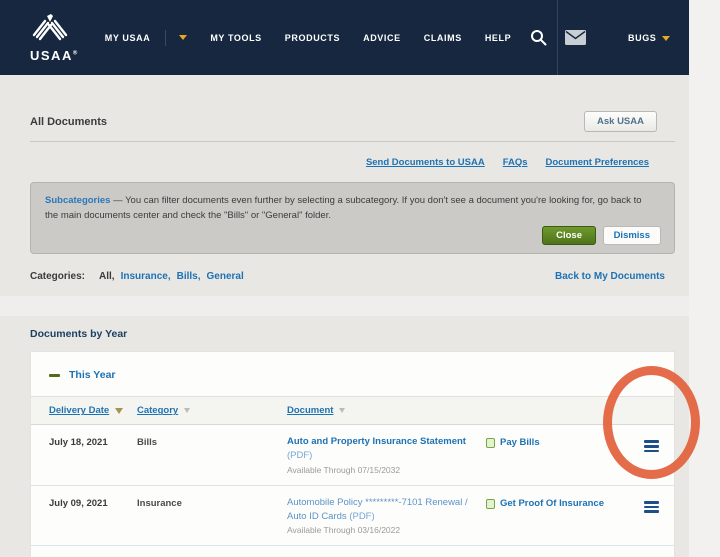  What do you see at coordinates (107, 277) in the screenshot?
I see `category-current-all: All,` at bounding box center [107, 277].